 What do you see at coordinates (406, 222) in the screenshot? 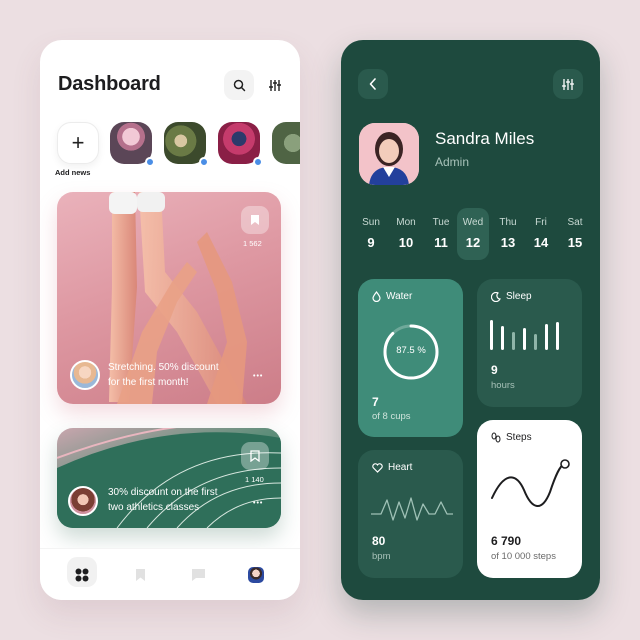
I see `day-name: Mon` at bounding box center [406, 222].